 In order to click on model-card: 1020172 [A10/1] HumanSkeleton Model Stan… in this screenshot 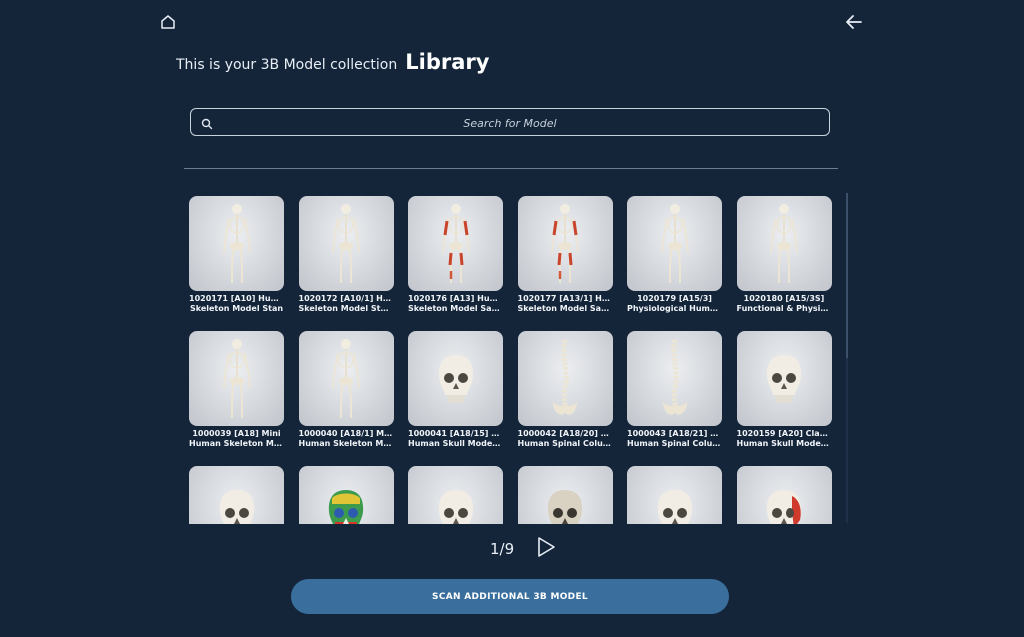, I will do `click(346, 263)`.